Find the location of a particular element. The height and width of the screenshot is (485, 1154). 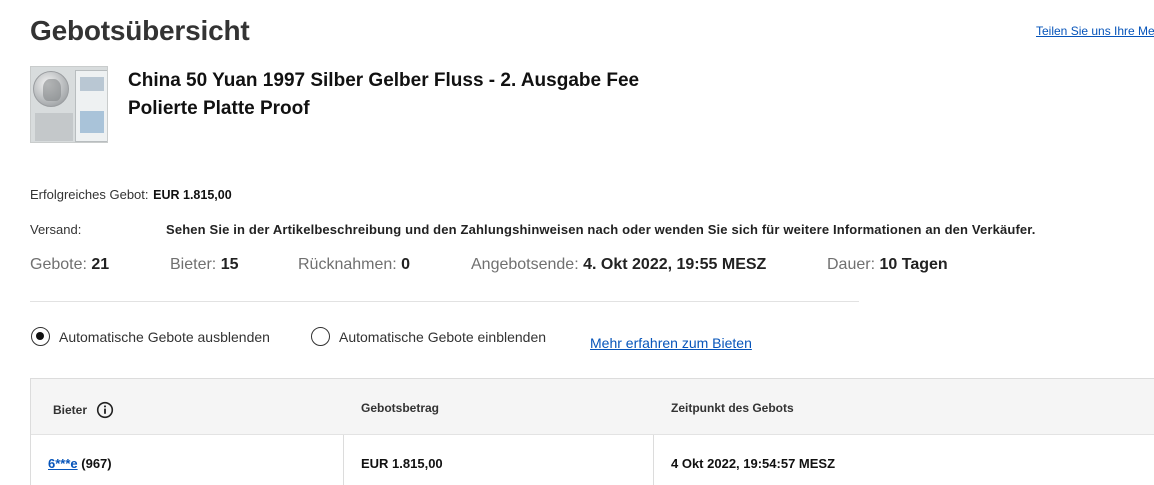

stat-end: Angebotsende: 4. Okt 2022, 19:55 MESZ is located at coordinates (618, 265).